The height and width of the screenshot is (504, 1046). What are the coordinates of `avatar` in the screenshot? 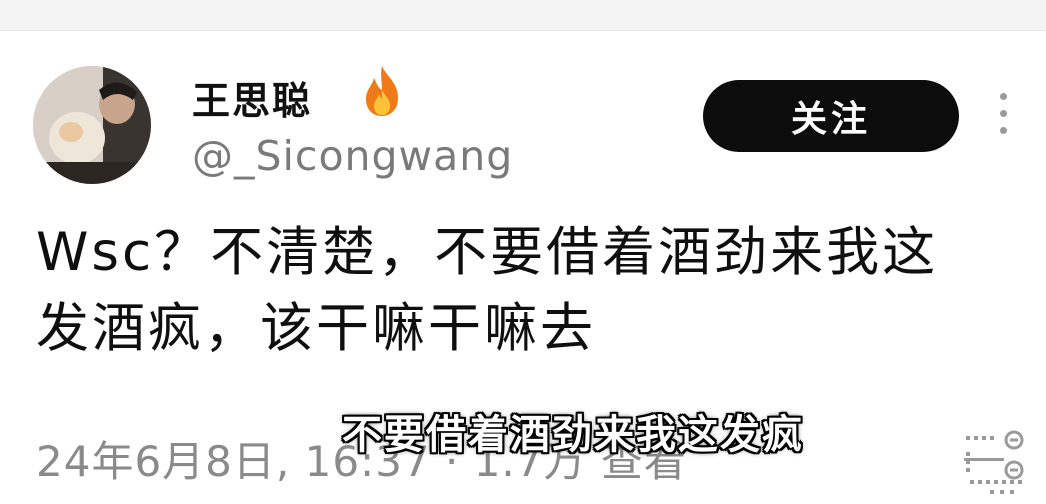 It's located at (92, 125).